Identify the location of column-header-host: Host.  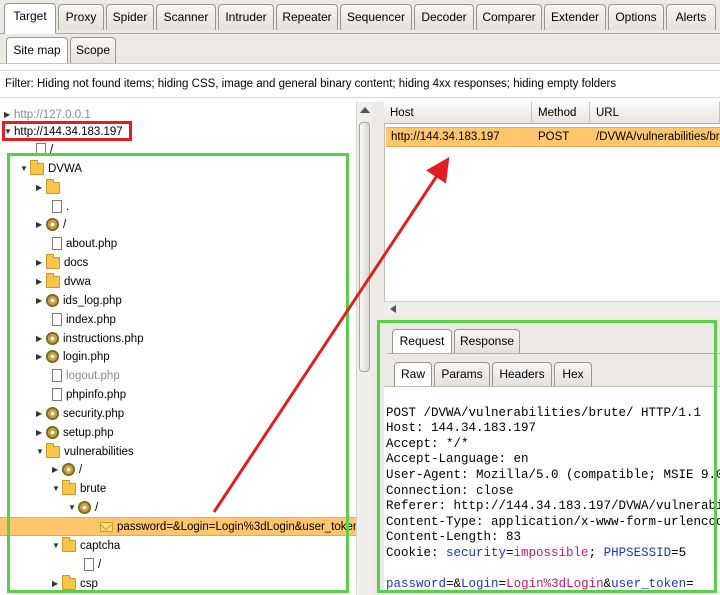
(458, 113).